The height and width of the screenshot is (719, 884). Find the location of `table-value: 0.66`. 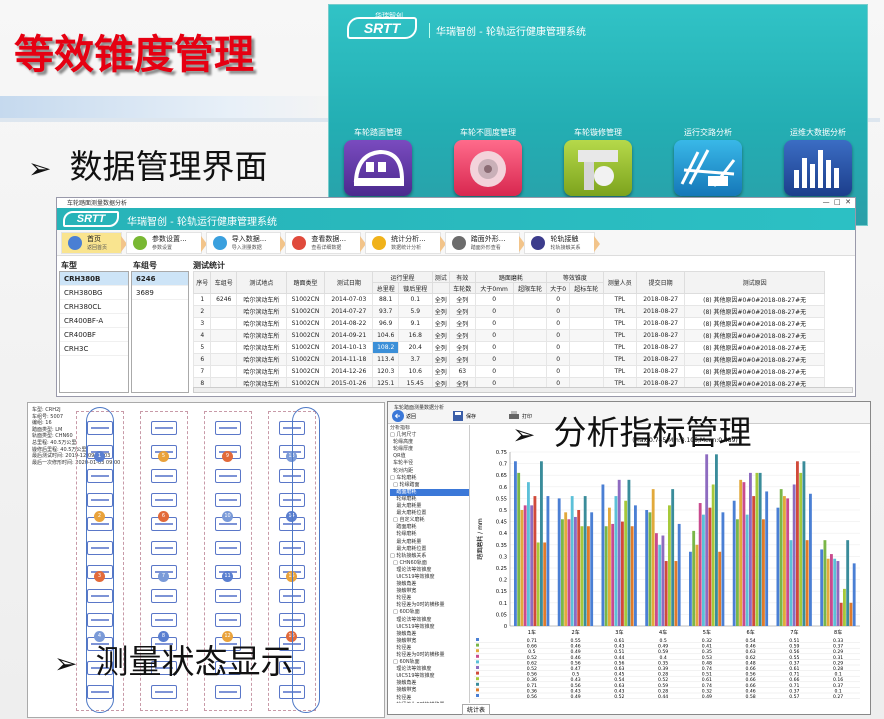

table-value: 0.66 is located at coordinates (794, 680).